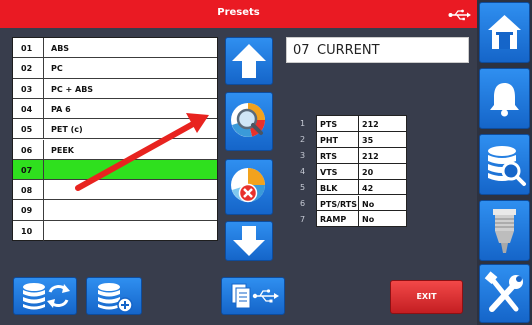  I want to click on parameter-index: 7, so click(303, 219).